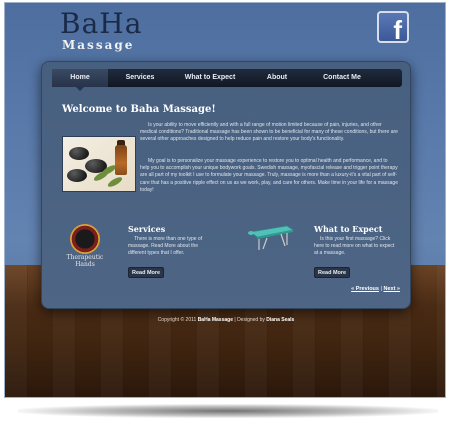  I want to click on page-shadow, so click(228, 411).